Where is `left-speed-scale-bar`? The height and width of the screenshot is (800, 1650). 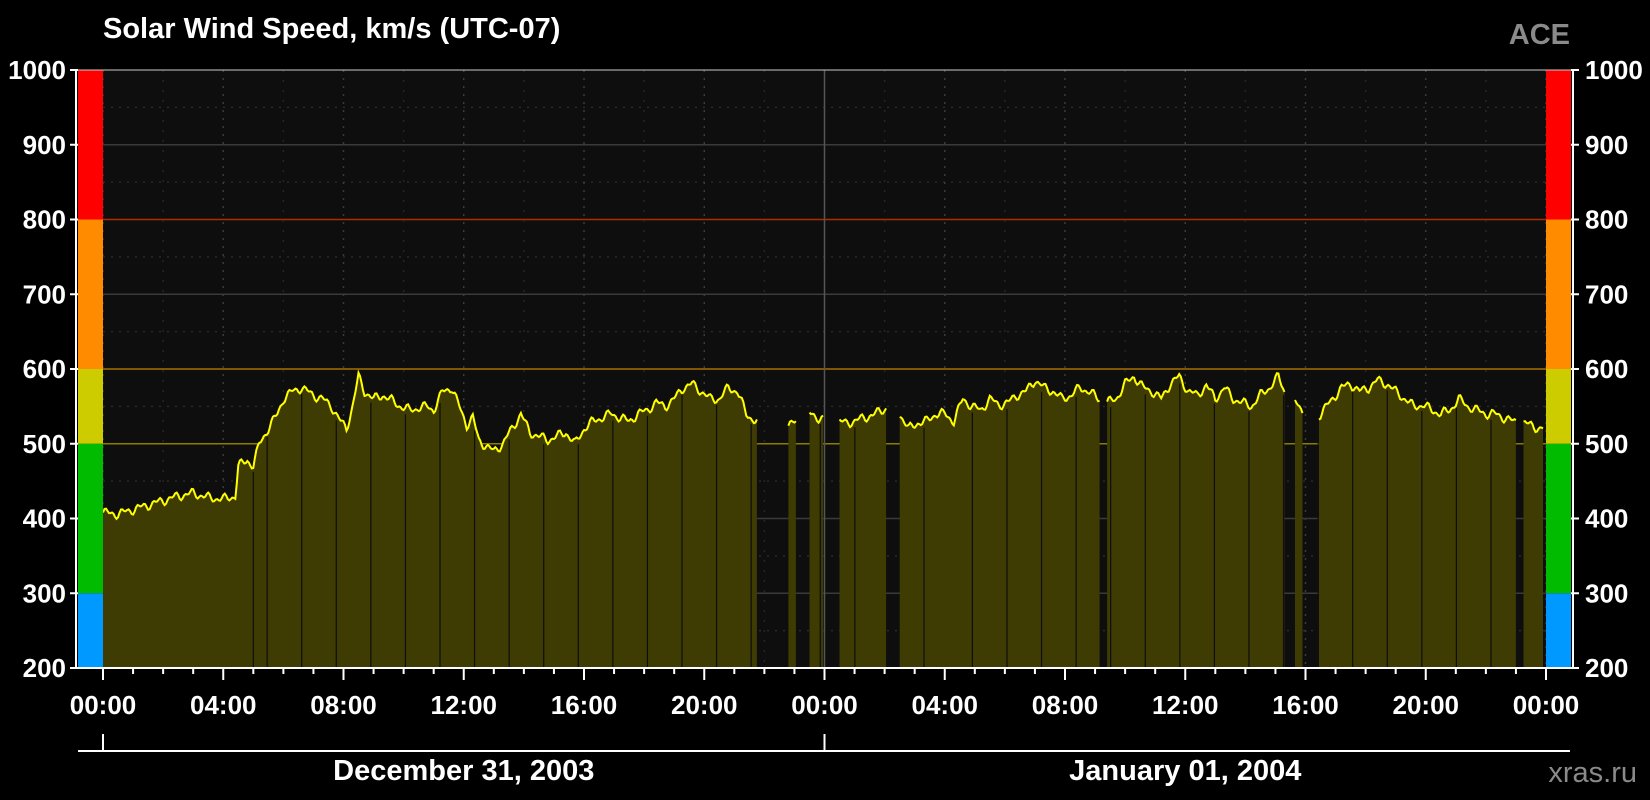
left-speed-scale-bar is located at coordinates (90, 369).